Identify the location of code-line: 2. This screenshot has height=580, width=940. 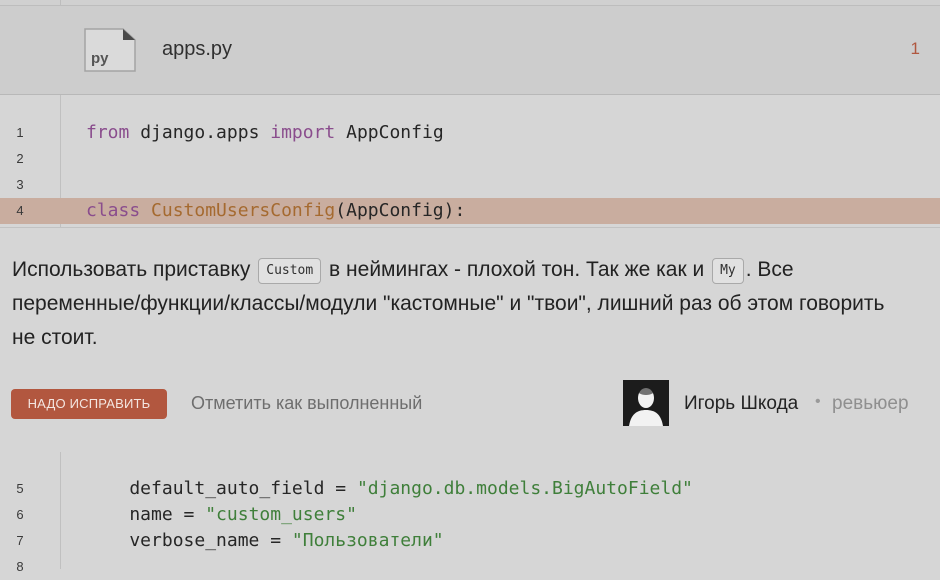
(470, 159).